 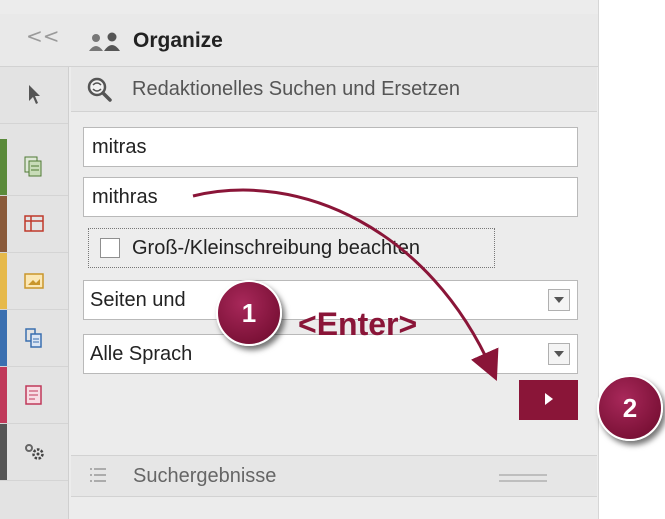 I want to click on table-icon, so click(x=34, y=224).